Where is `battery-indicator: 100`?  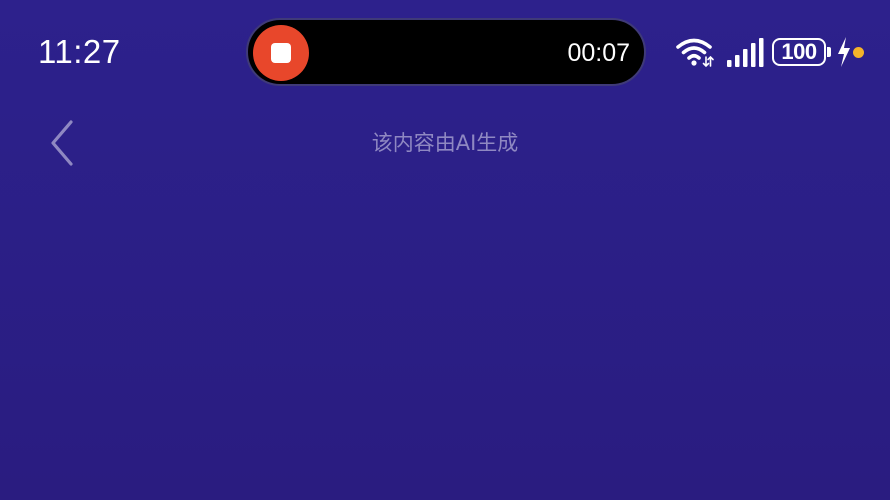
battery-indicator: 100 is located at coordinates (803, 53).